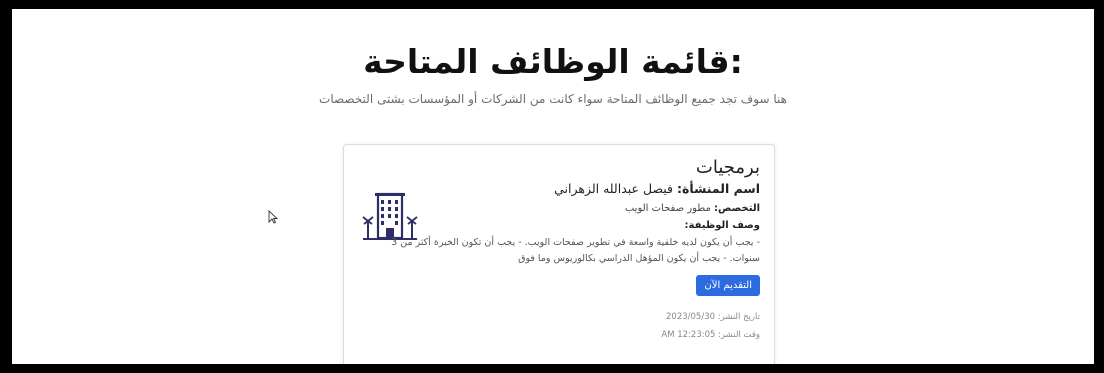 The width and height of the screenshot is (1104, 373). I want to click on specialization-line: التخصص: مطور صفحات الويب, so click(595, 208).